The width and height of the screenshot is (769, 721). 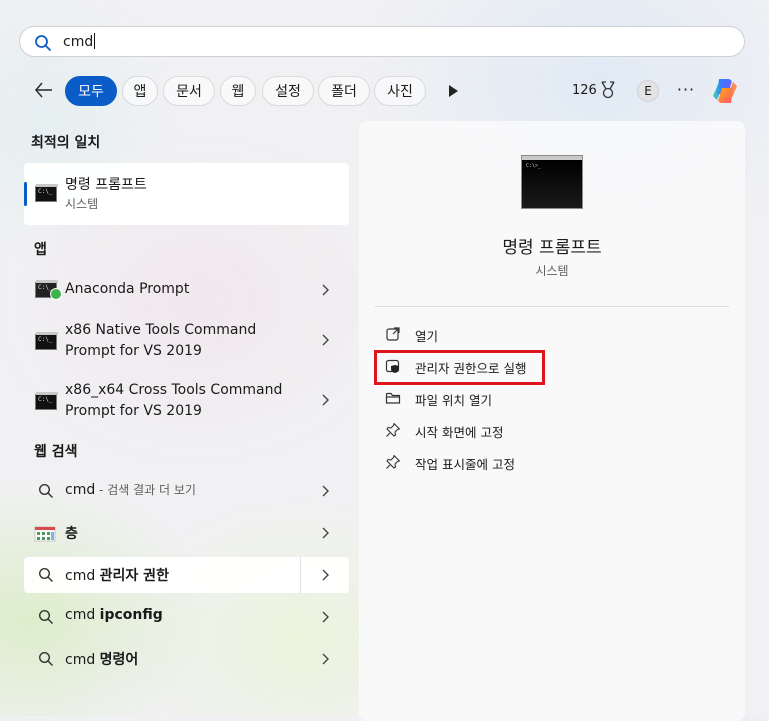 What do you see at coordinates (44, 90) in the screenshot?
I see `back-arrow-icon` at bounding box center [44, 90].